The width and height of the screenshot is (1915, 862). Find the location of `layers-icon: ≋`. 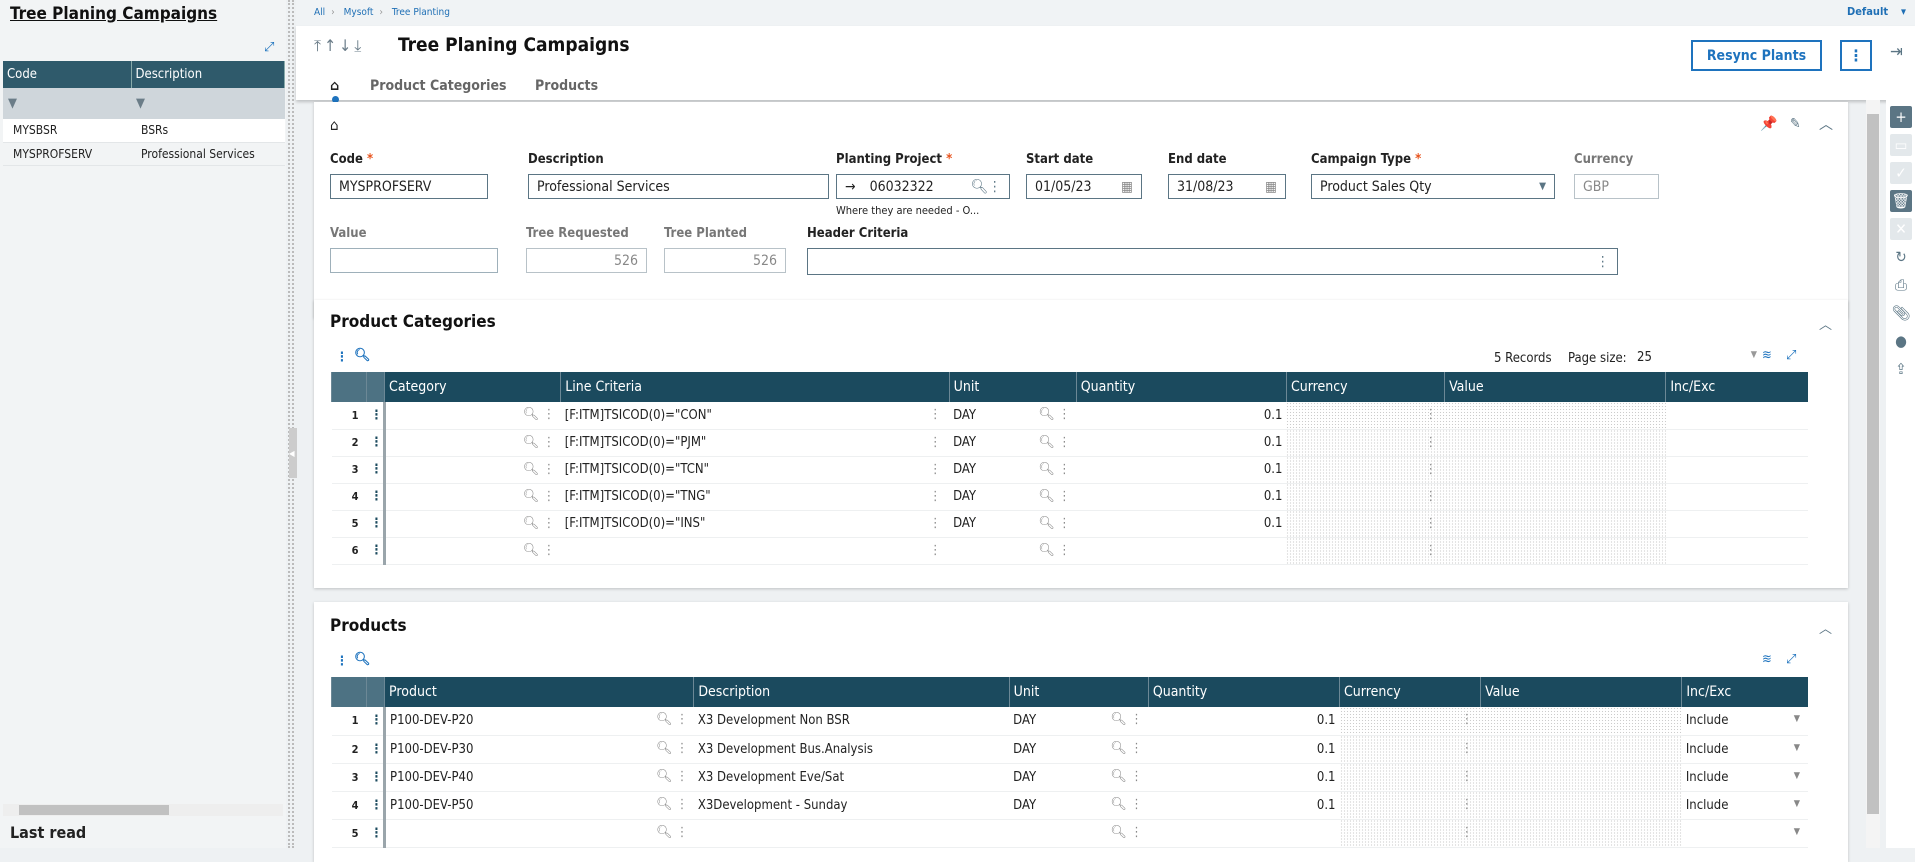

layers-icon: ≋ is located at coordinates (1767, 659).